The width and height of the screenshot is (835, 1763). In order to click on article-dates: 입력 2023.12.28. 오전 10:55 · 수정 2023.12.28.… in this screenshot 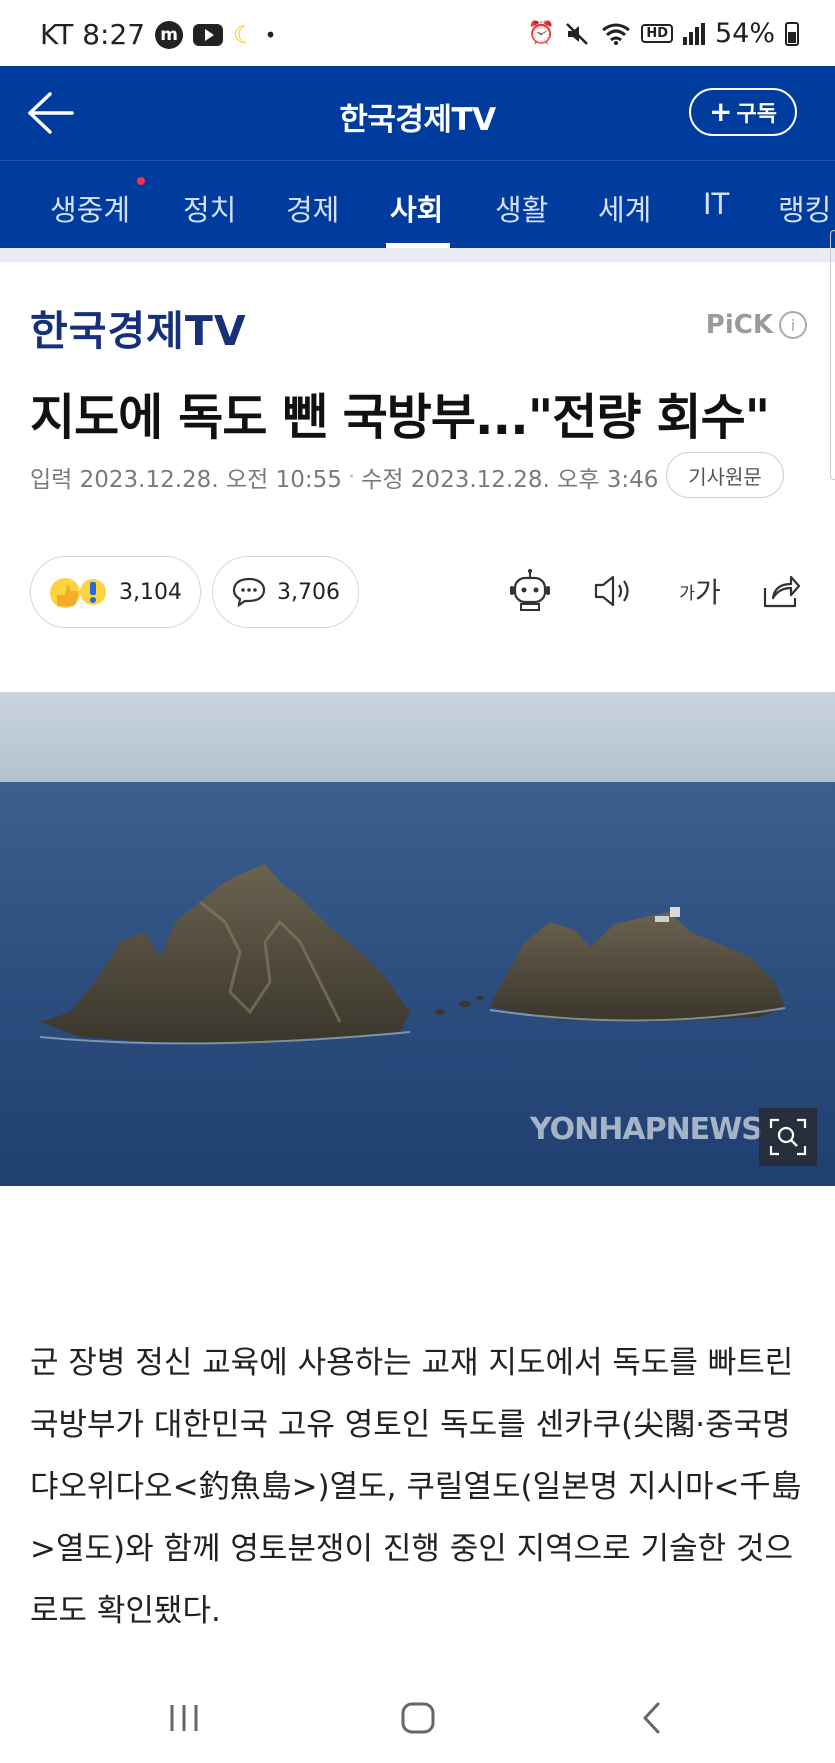, I will do `click(344, 477)`.